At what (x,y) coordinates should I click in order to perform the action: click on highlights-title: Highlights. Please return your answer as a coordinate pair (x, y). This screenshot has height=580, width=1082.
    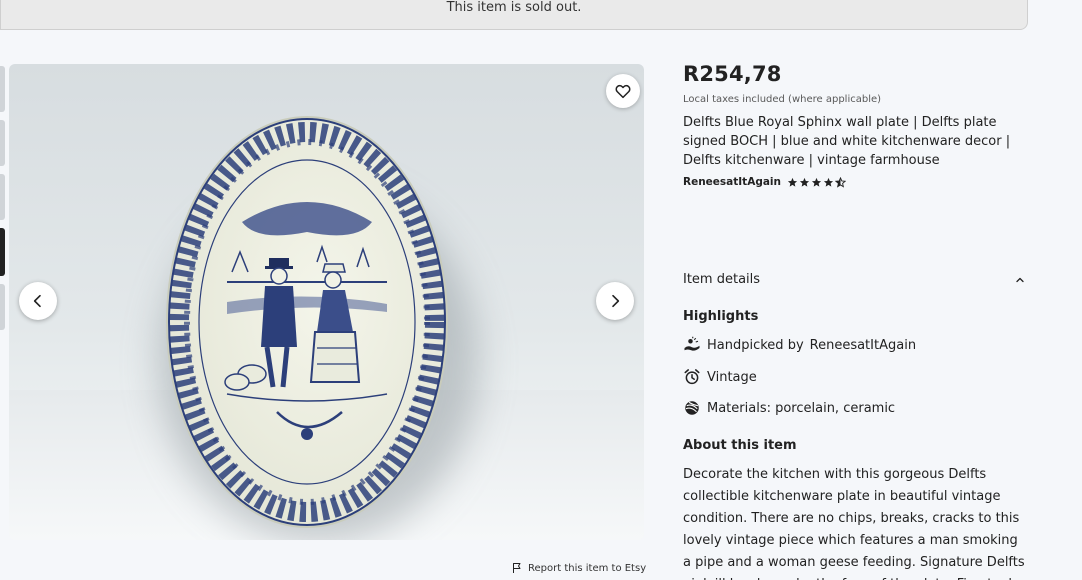
    Looking at the image, I should click on (721, 316).